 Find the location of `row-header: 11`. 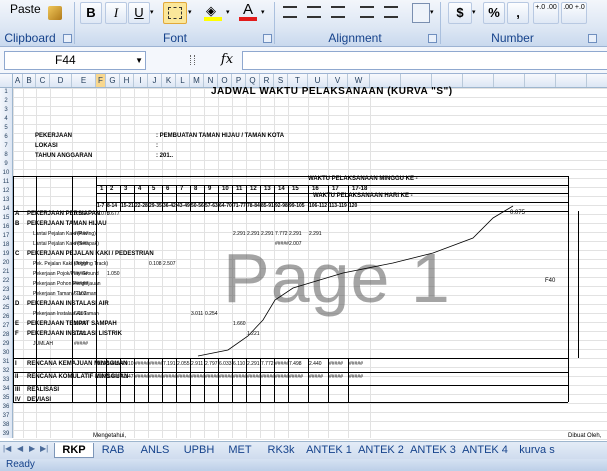

row-header: 11 is located at coordinates (6, 182).